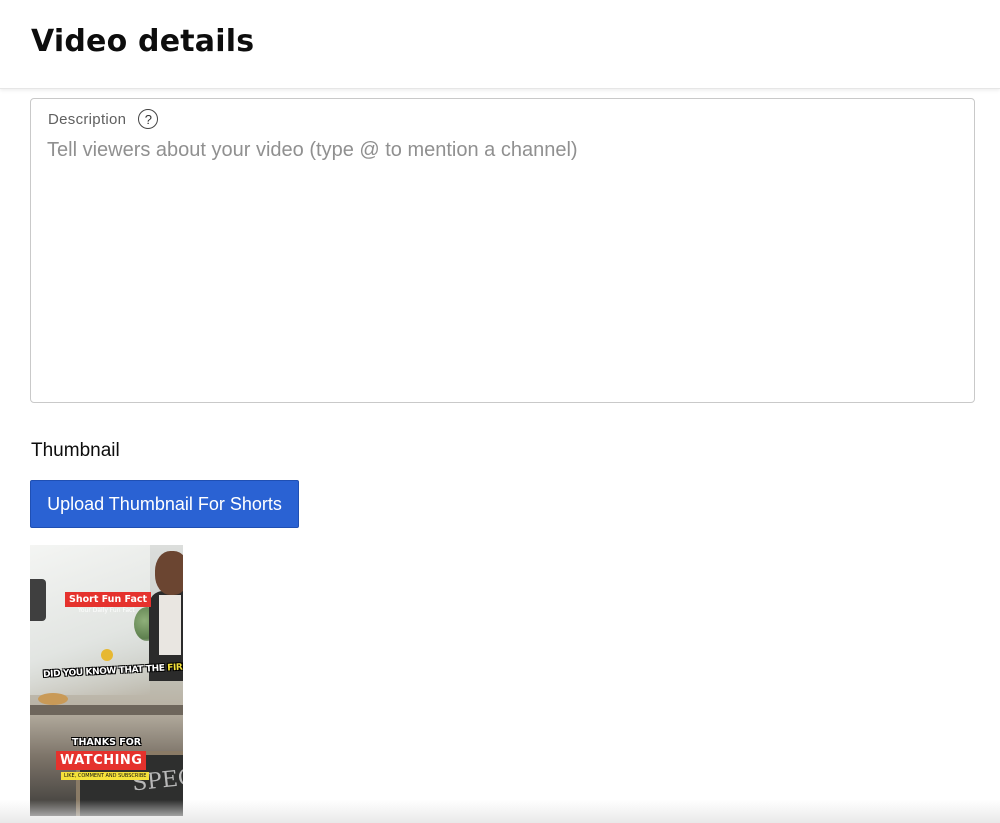 The height and width of the screenshot is (823, 1000). Describe the element at coordinates (174, 668) in the screenshot. I see `thumbnail-caption-highlight: FIRST` at that location.